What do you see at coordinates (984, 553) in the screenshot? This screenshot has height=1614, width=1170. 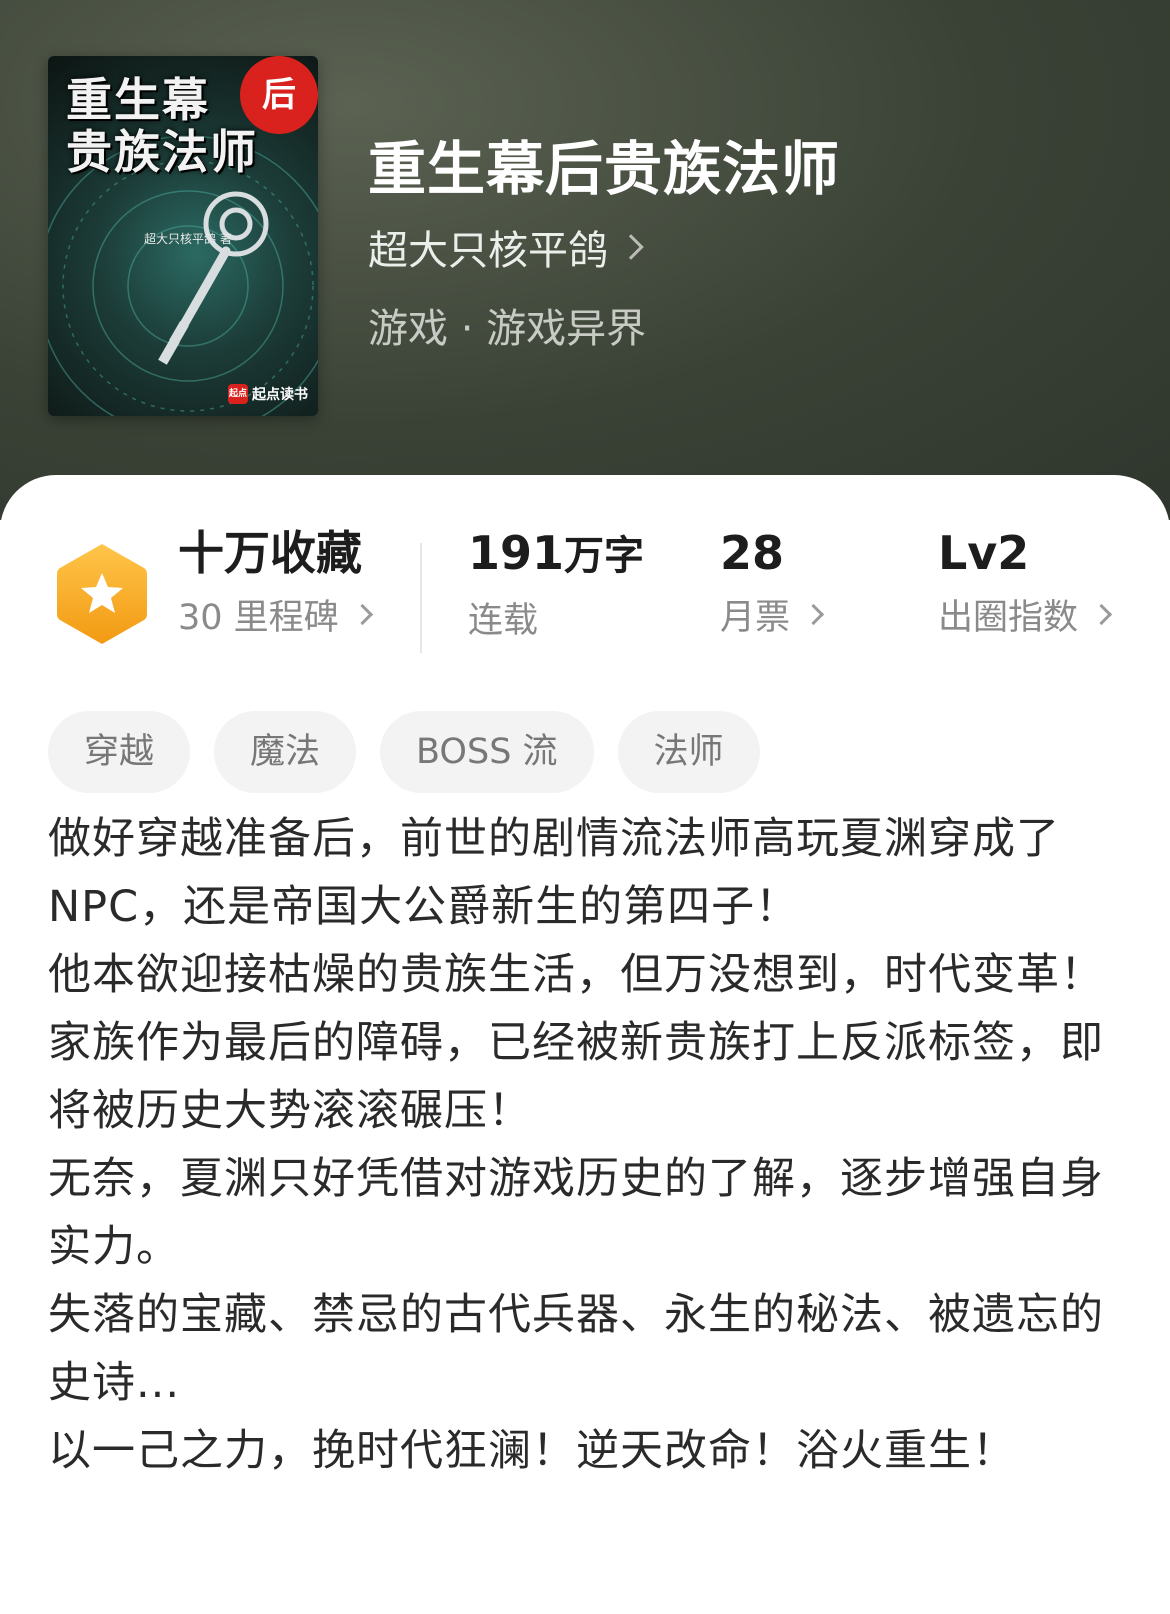 I see `level-value: Lv2` at bounding box center [984, 553].